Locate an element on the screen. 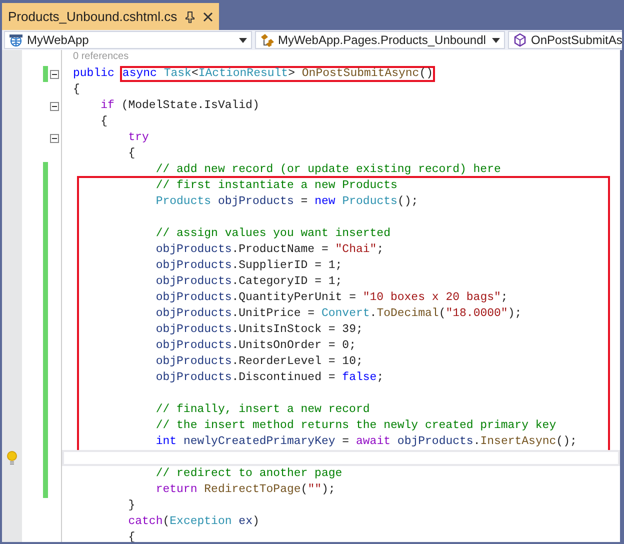 The width and height of the screenshot is (624, 544). document-tab: Products_Unbound.cshtml.cs is located at coordinates (111, 16).